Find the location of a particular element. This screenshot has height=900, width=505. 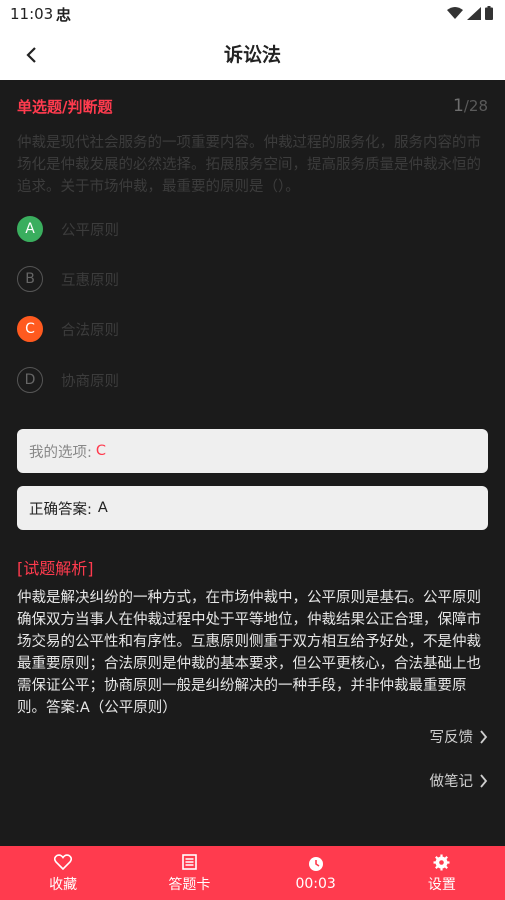

question-progress: 1/28 is located at coordinates (470, 106).